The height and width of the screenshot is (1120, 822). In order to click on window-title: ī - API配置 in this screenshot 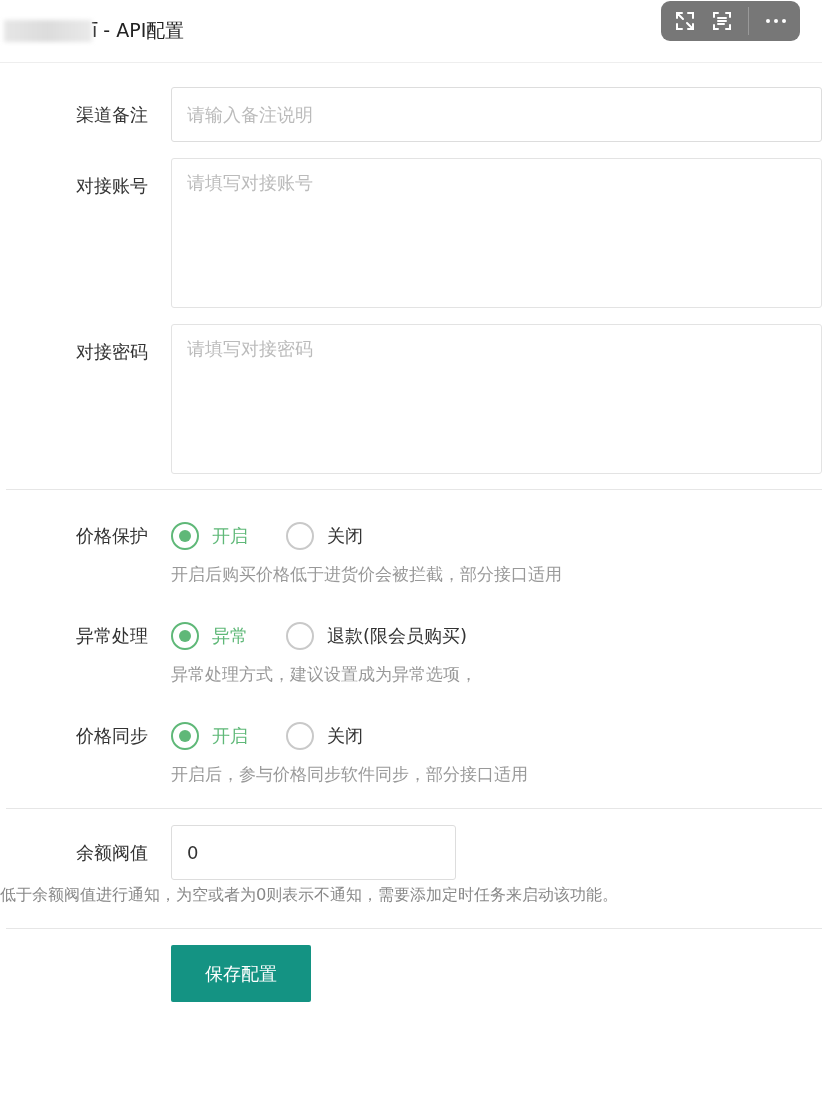, I will do `click(138, 30)`.